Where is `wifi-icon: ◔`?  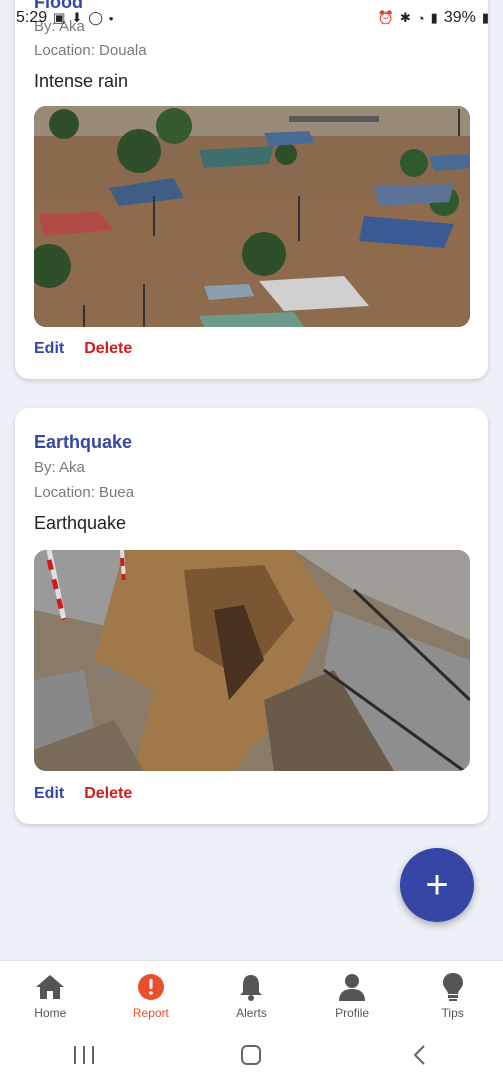
wifi-icon: ◔ is located at coordinates (420, 18).